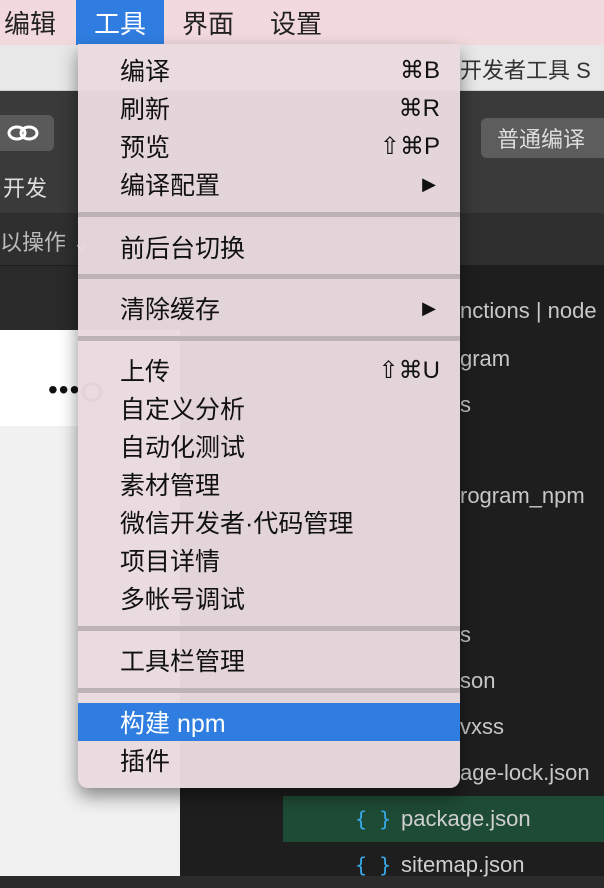  I want to click on file-tree-item: nctions | node, so click(528, 311).